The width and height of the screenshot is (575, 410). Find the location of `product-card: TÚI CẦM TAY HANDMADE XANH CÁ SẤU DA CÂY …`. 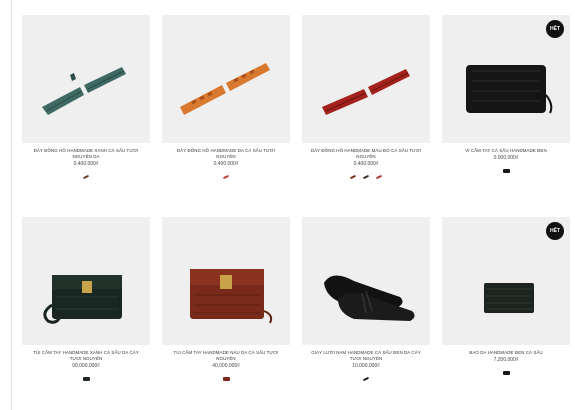

product-card: TÚI CẦM TAY HANDMADE XANH CÁ SẤU DA CÂY … is located at coordinates (86, 307).